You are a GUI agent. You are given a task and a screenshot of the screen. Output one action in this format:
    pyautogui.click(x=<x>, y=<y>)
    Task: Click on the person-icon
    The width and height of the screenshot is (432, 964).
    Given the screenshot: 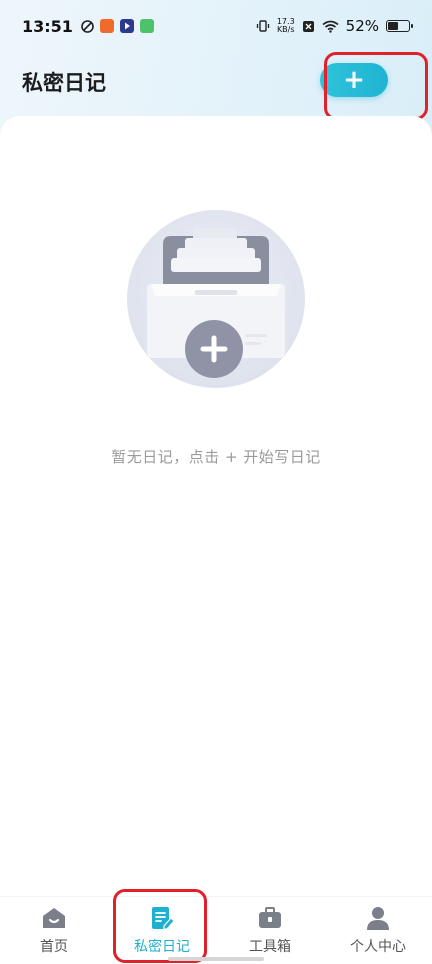 What is the action you would take?
    pyautogui.click(x=378, y=918)
    